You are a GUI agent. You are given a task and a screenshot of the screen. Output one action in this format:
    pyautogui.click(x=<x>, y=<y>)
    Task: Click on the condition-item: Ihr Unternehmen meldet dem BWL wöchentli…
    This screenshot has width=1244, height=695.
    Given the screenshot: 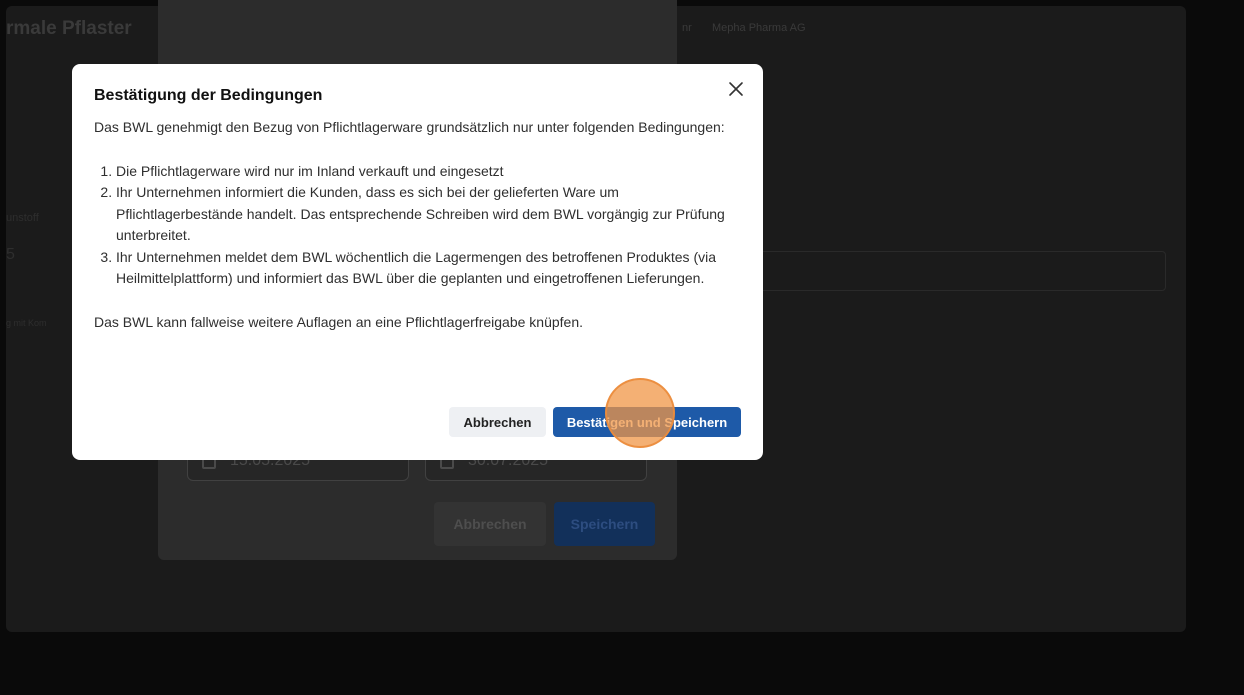 What is the action you would take?
    pyautogui.click(x=427, y=268)
    